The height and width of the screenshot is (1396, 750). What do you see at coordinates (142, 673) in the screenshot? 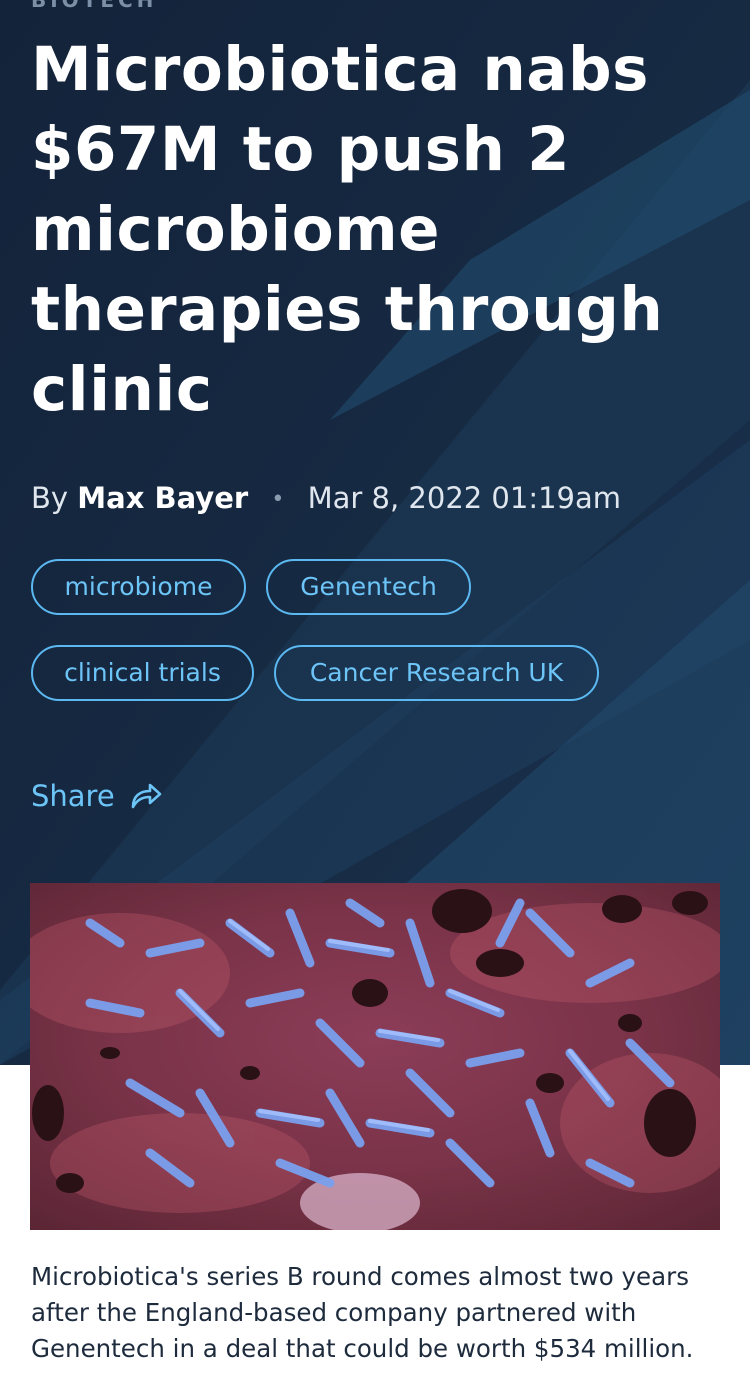
I see `tag-clinical-trials: clinical trials` at bounding box center [142, 673].